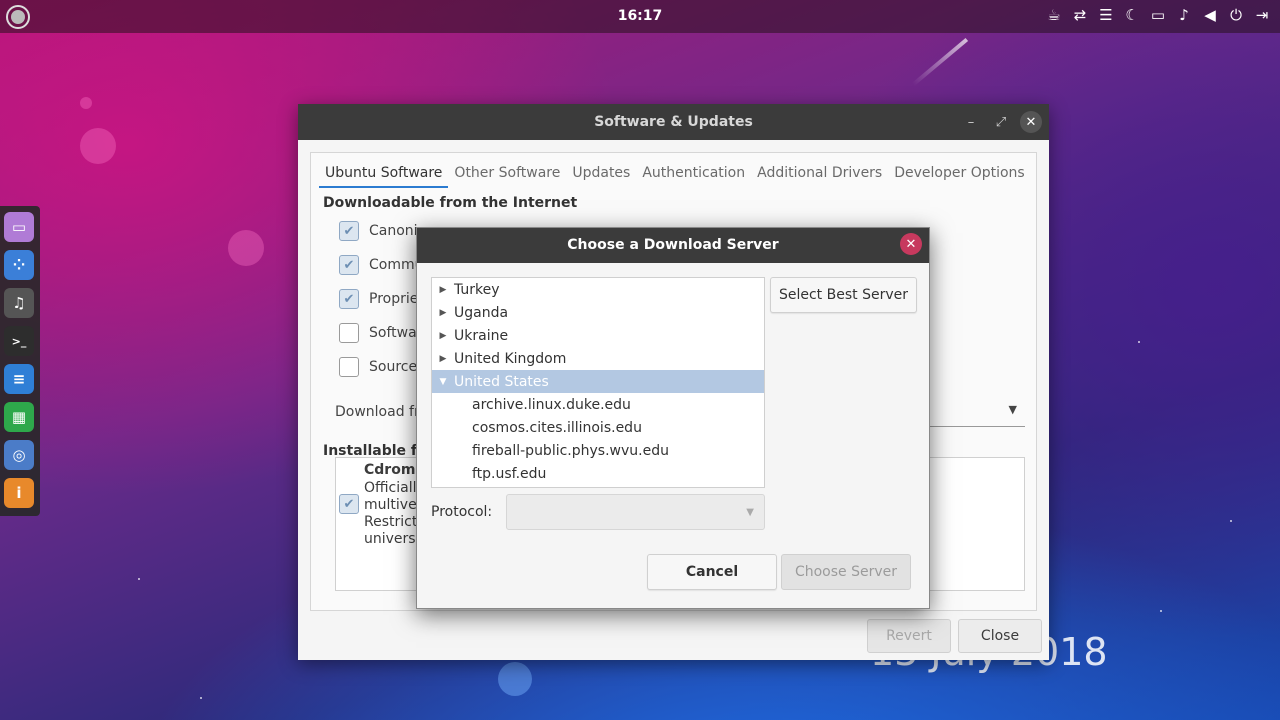 This screenshot has height=720, width=1280. What do you see at coordinates (598, 450) in the screenshot?
I see `tree-row-server: fireball-public.phys.wvu.edu` at bounding box center [598, 450].